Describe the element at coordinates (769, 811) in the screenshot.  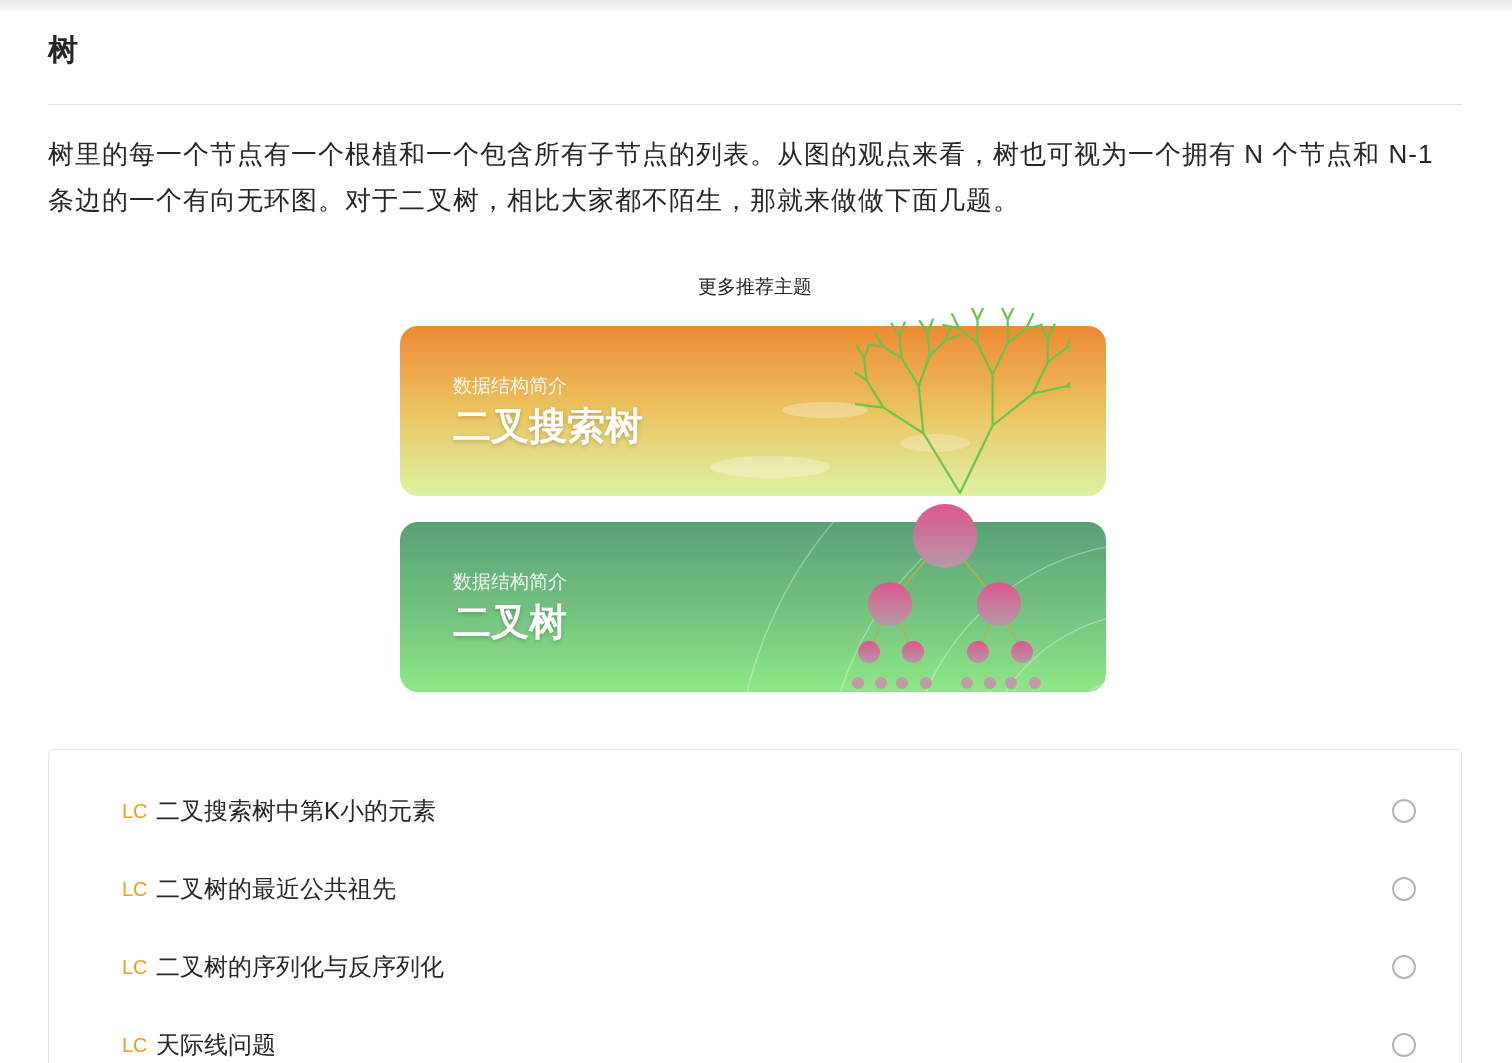
I see `problem-row: LC 二叉搜索树中第K小的元素` at that location.